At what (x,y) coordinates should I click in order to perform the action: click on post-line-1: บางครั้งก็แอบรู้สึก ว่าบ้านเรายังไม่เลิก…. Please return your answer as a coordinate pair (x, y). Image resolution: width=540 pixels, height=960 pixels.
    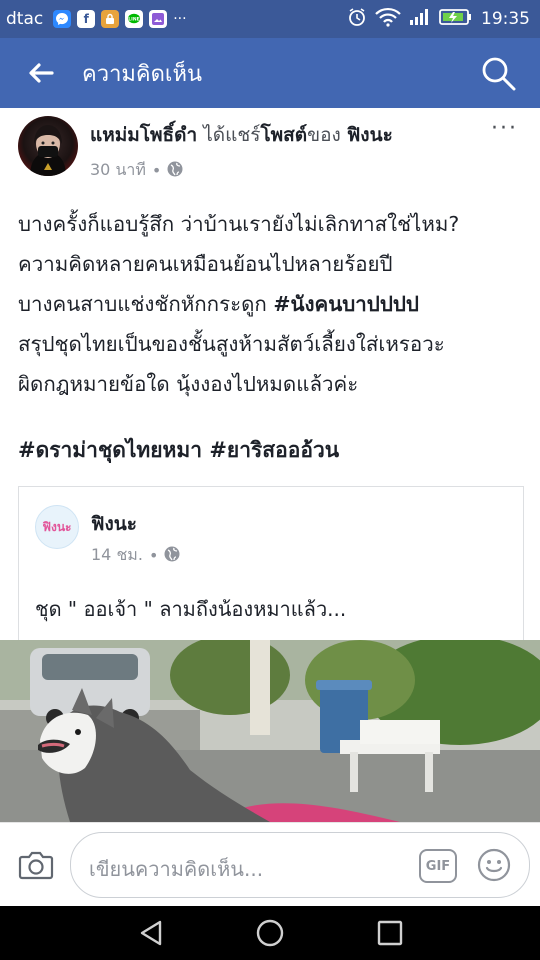
    Looking at the image, I should click on (239, 224).